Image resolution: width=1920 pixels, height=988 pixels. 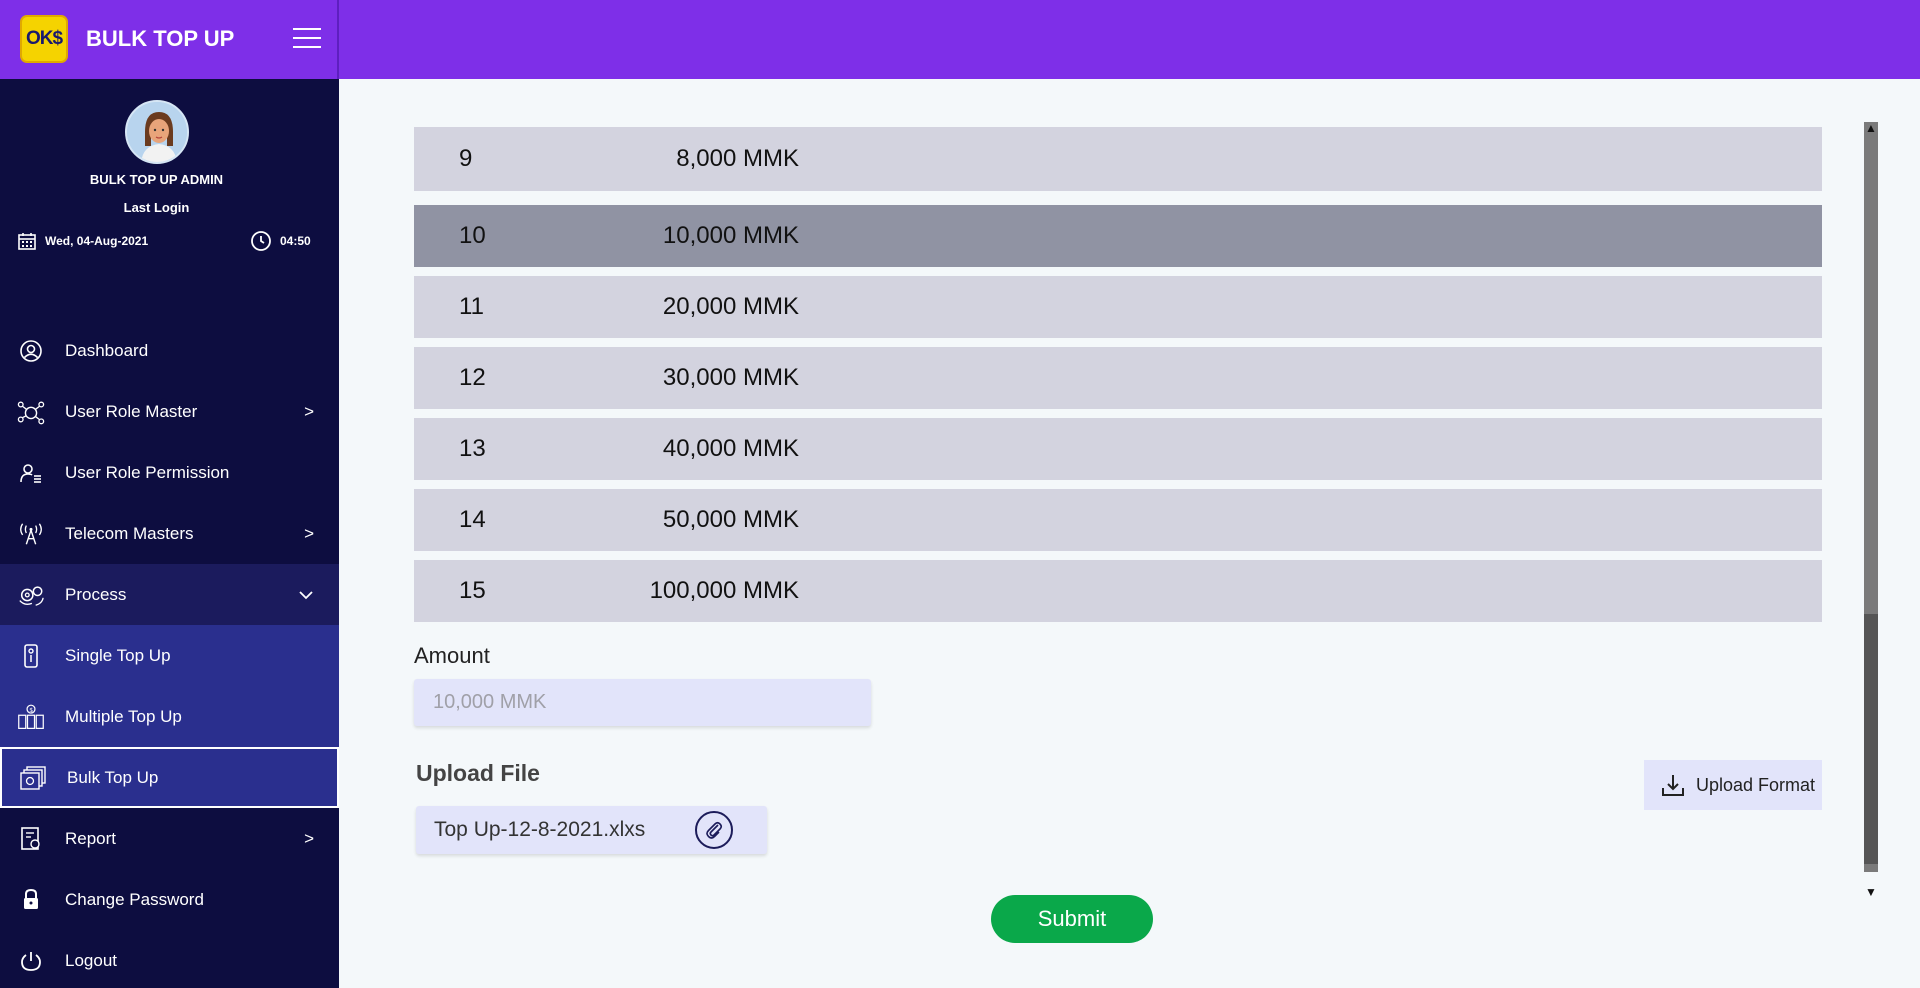 What do you see at coordinates (160, 38) in the screenshot?
I see `brand-title: BULK TOP UP` at bounding box center [160, 38].